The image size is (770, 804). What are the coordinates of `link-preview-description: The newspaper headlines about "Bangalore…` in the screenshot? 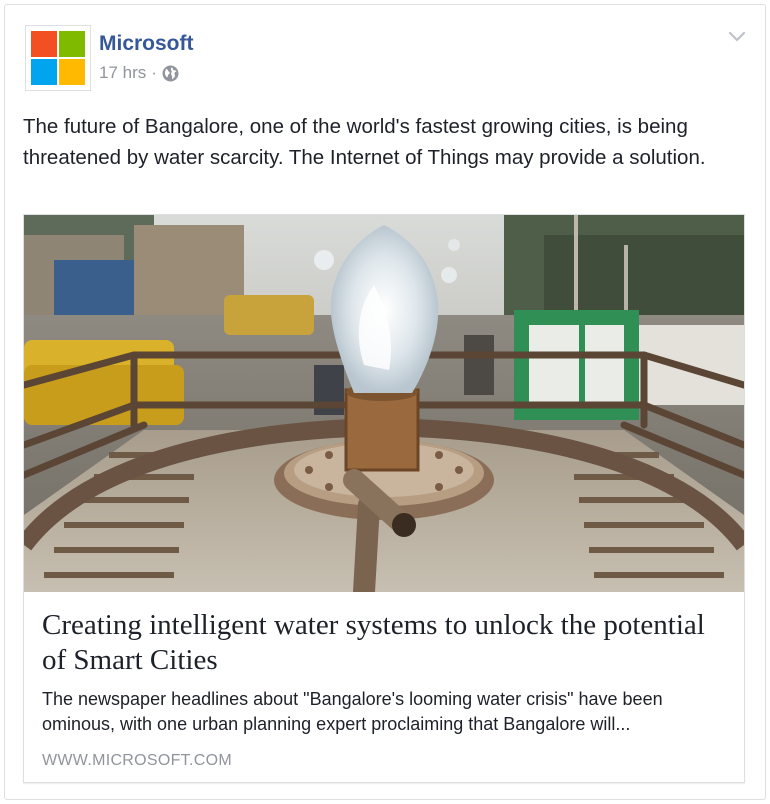 It's located at (352, 711).